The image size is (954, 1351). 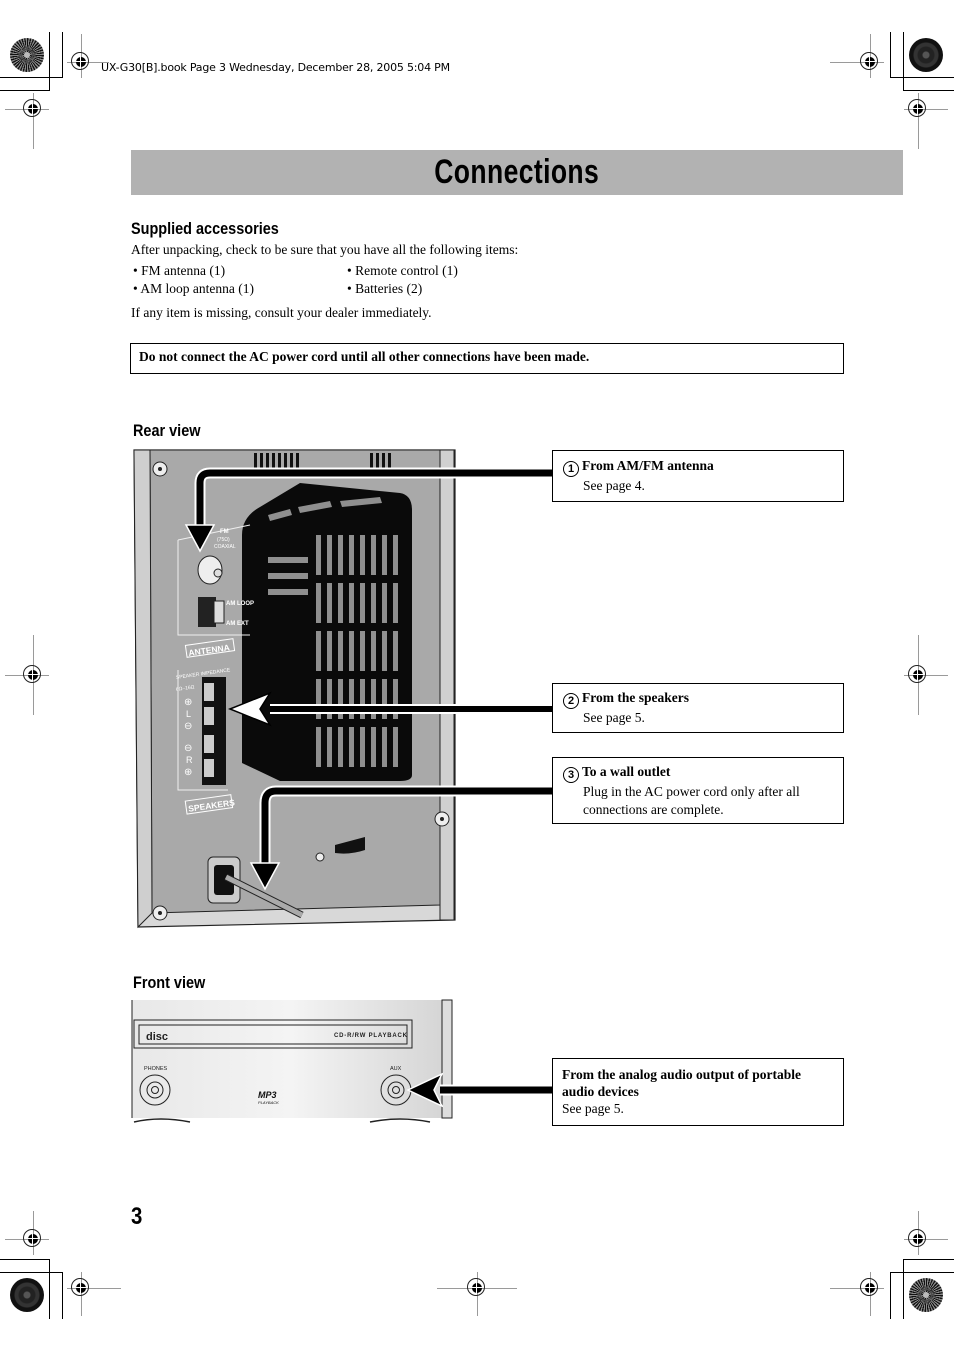 I want to click on number-3-icon: 3, so click(x=571, y=775).